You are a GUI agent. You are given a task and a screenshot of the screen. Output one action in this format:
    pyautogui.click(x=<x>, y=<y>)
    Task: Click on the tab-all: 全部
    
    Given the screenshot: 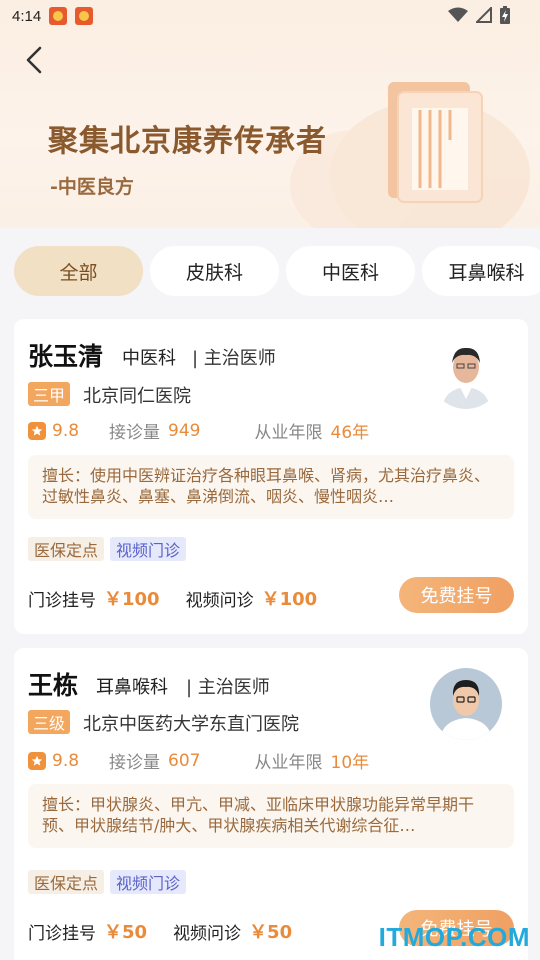 What is the action you would take?
    pyautogui.click(x=78, y=271)
    